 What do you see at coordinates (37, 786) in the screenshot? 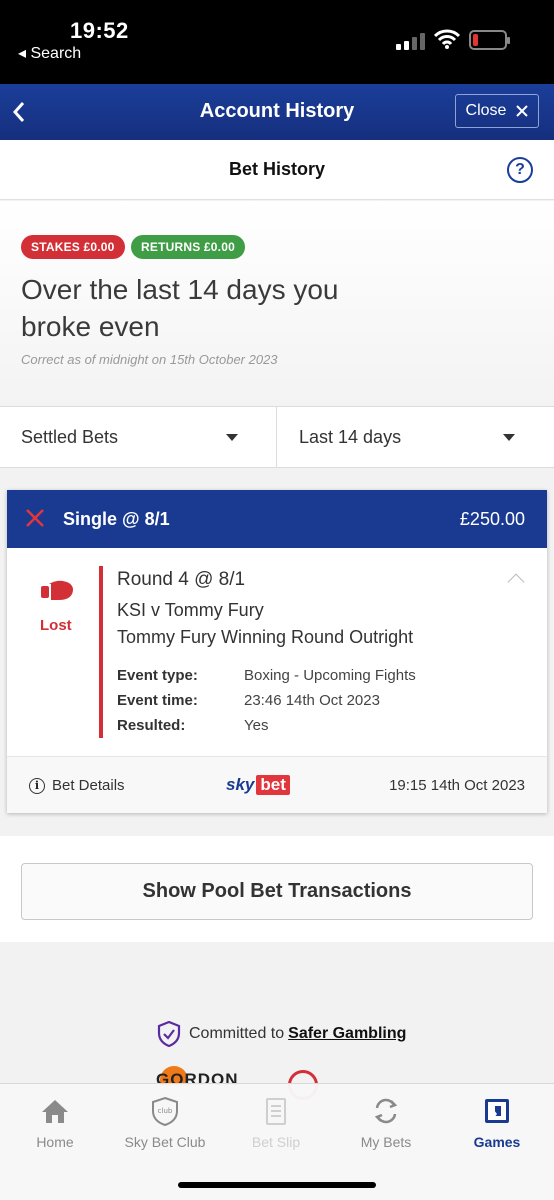
I see `info-icon: i` at bounding box center [37, 786].